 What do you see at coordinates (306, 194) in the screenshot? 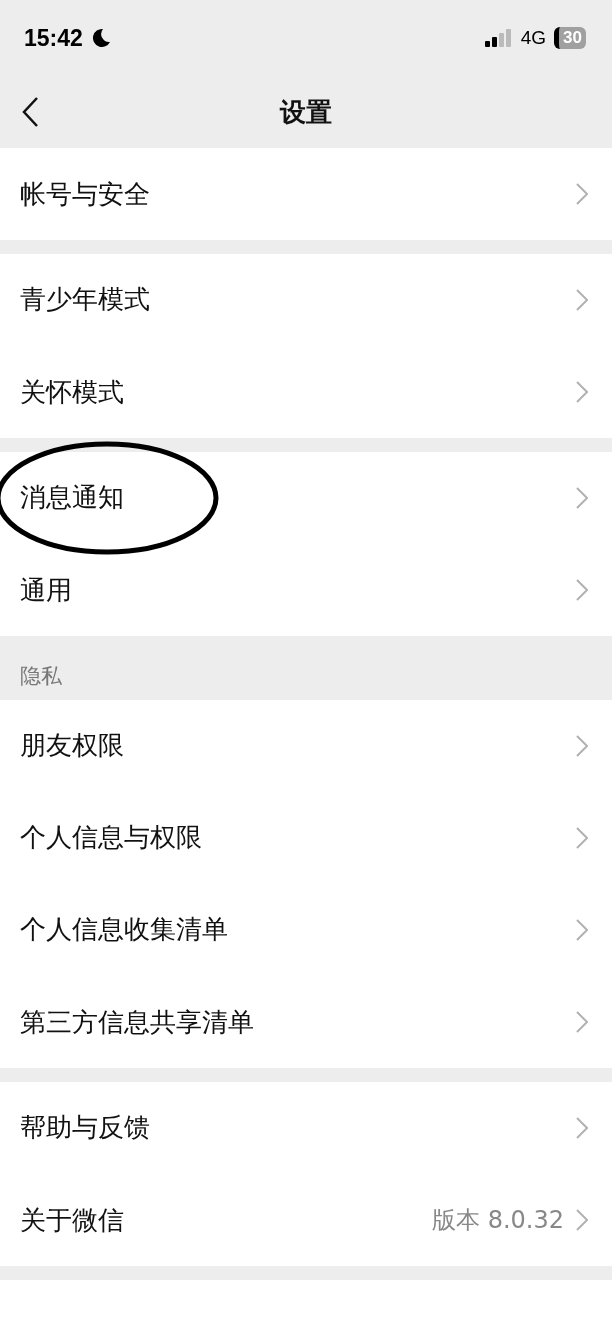
I see `settings-row: 帐号与安全` at bounding box center [306, 194].